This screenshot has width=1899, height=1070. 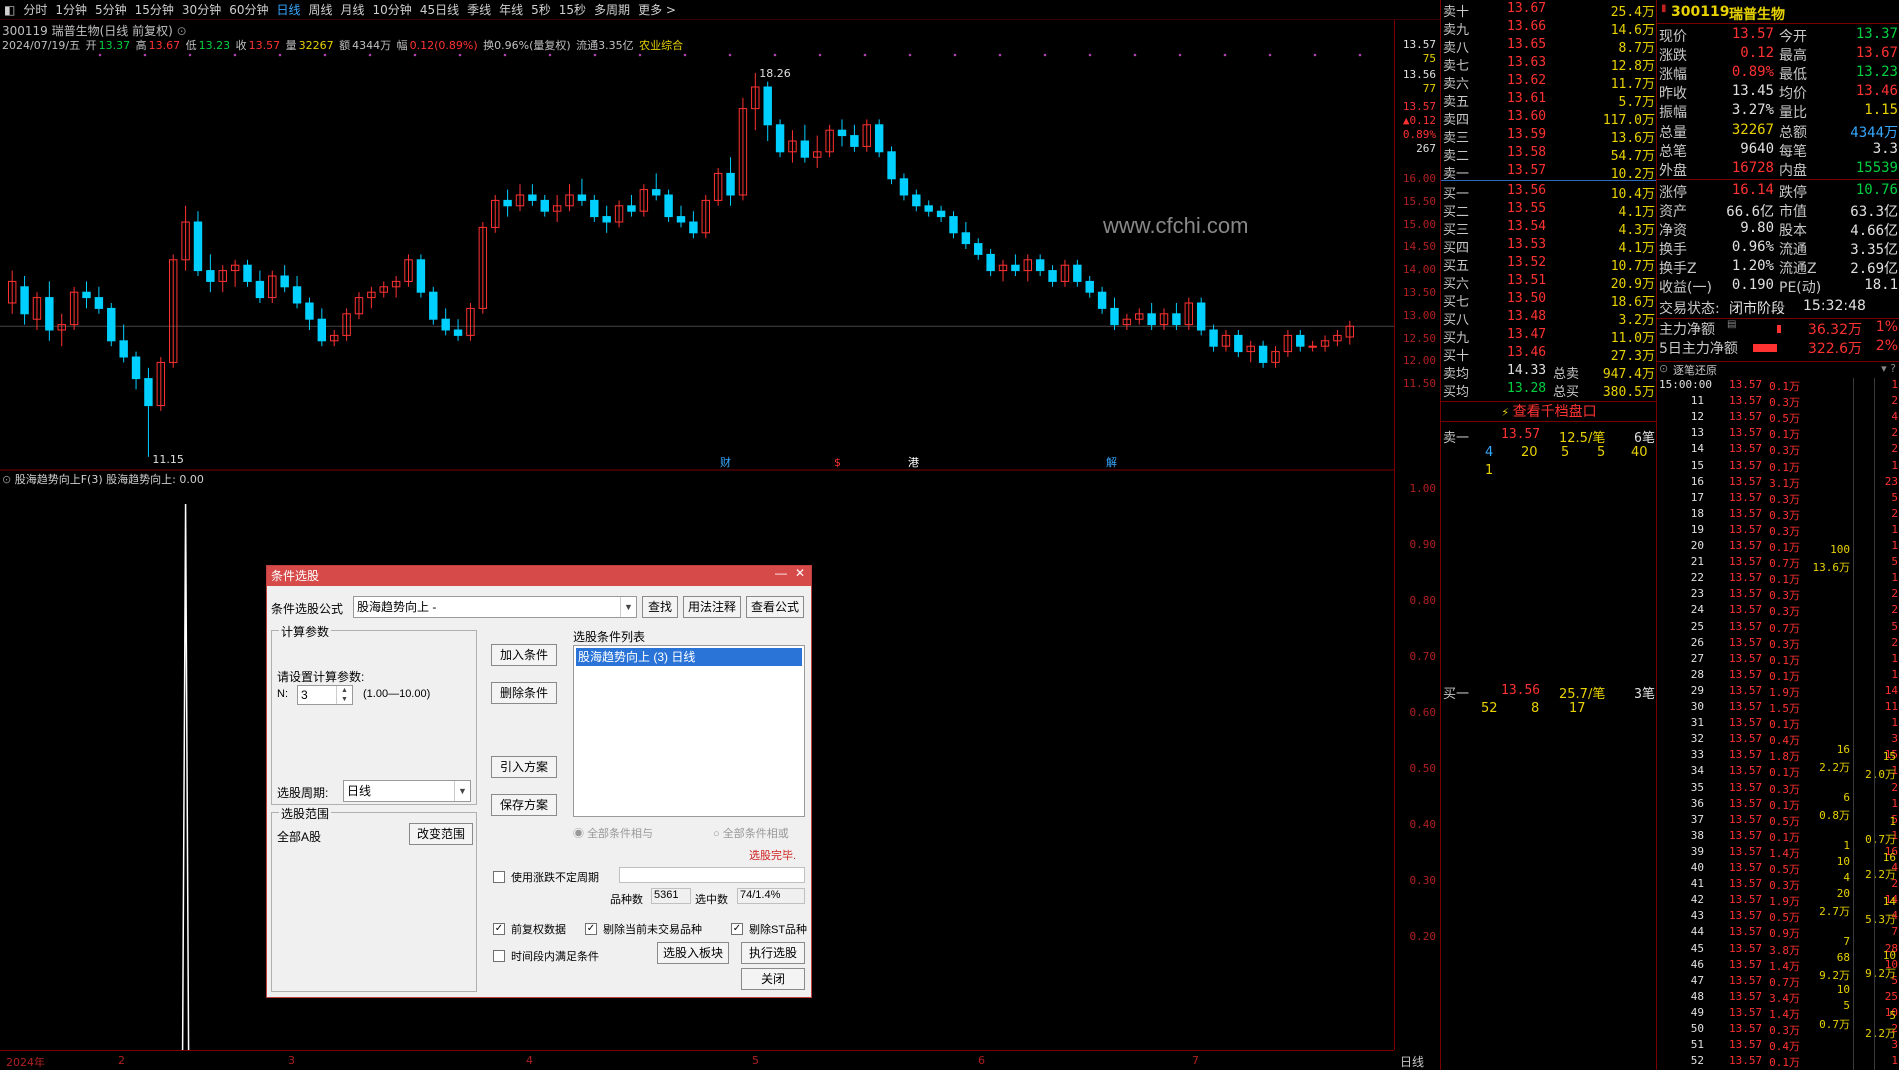 What do you see at coordinates (1549, 64) in the screenshot?
I see `ask-level: 卖七 13.63 12.8万` at bounding box center [1549, 64].